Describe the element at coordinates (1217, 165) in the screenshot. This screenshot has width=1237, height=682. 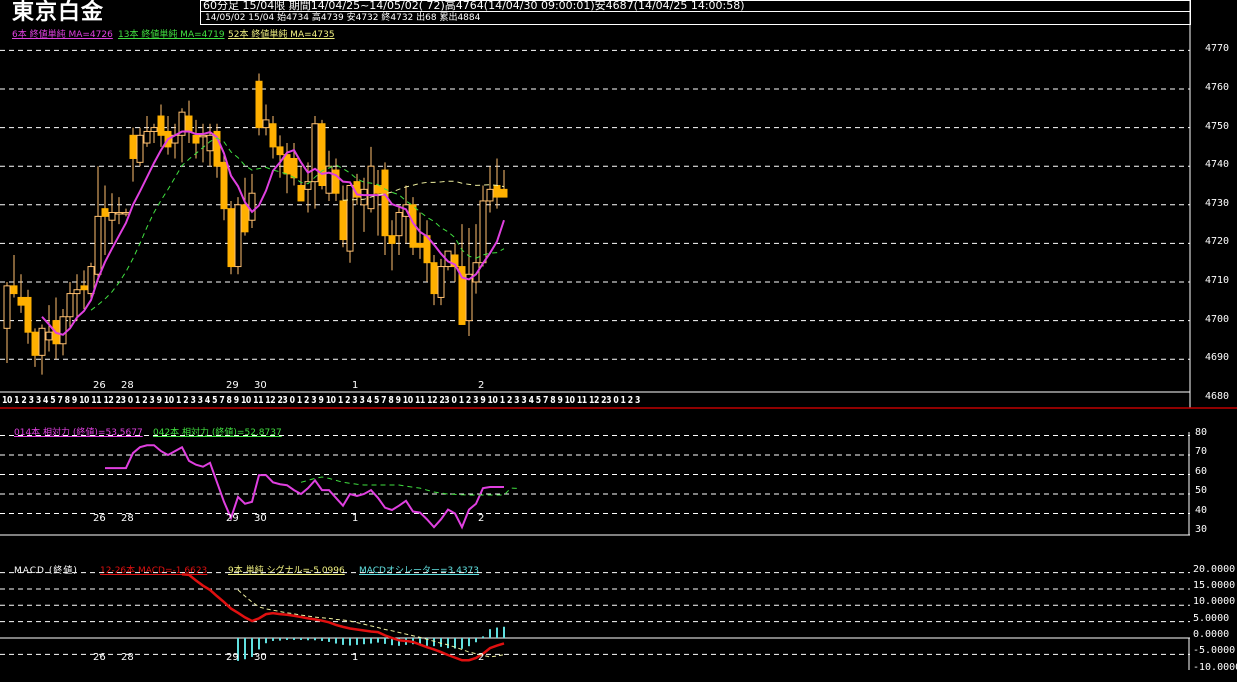
I see `price-tick-label: 4740` at that location.